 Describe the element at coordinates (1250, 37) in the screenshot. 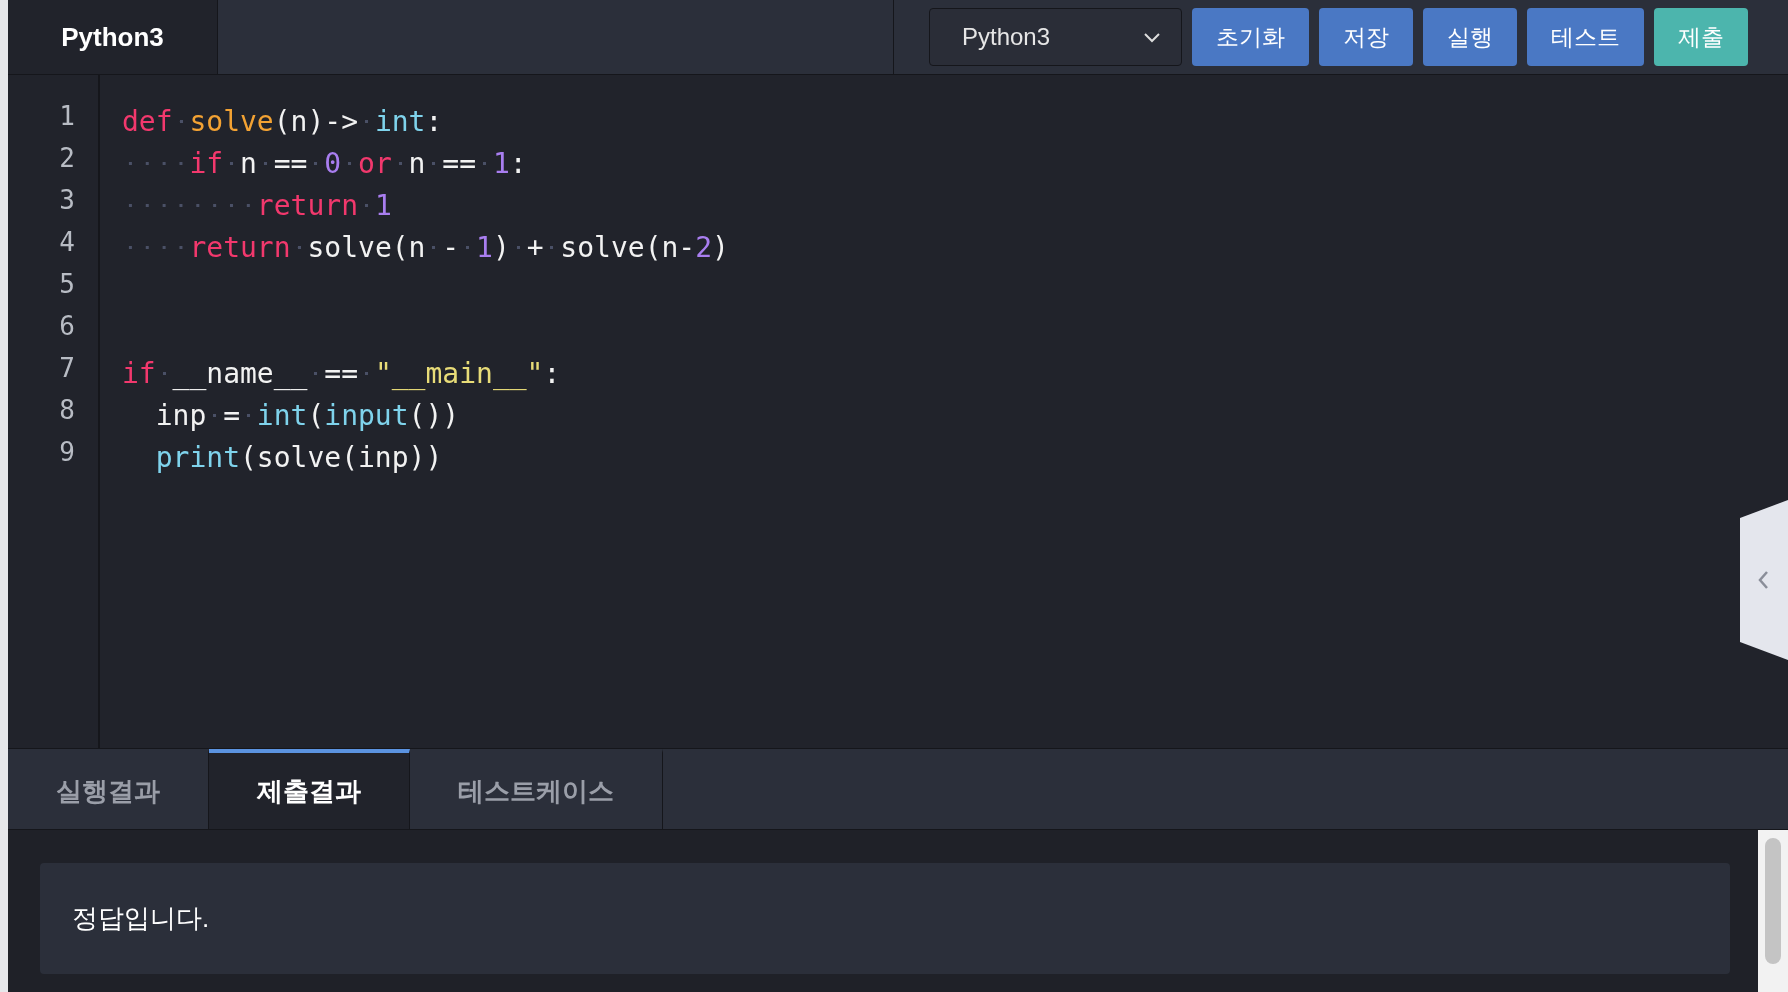

I see `toolbar-button: 초기화` at that location.